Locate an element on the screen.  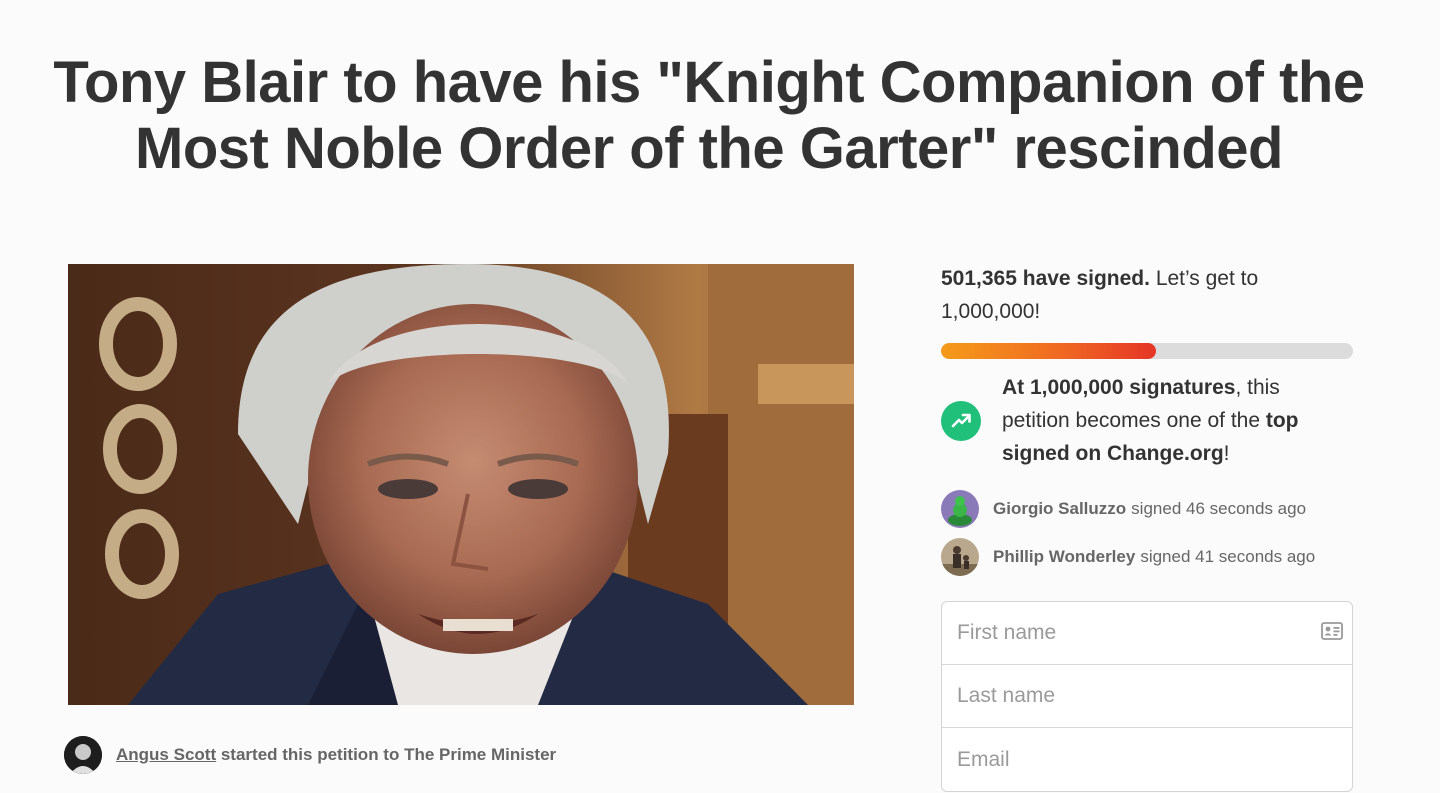
signer-time: signed 46 seconds ago is located at coordinates (1219, 508).